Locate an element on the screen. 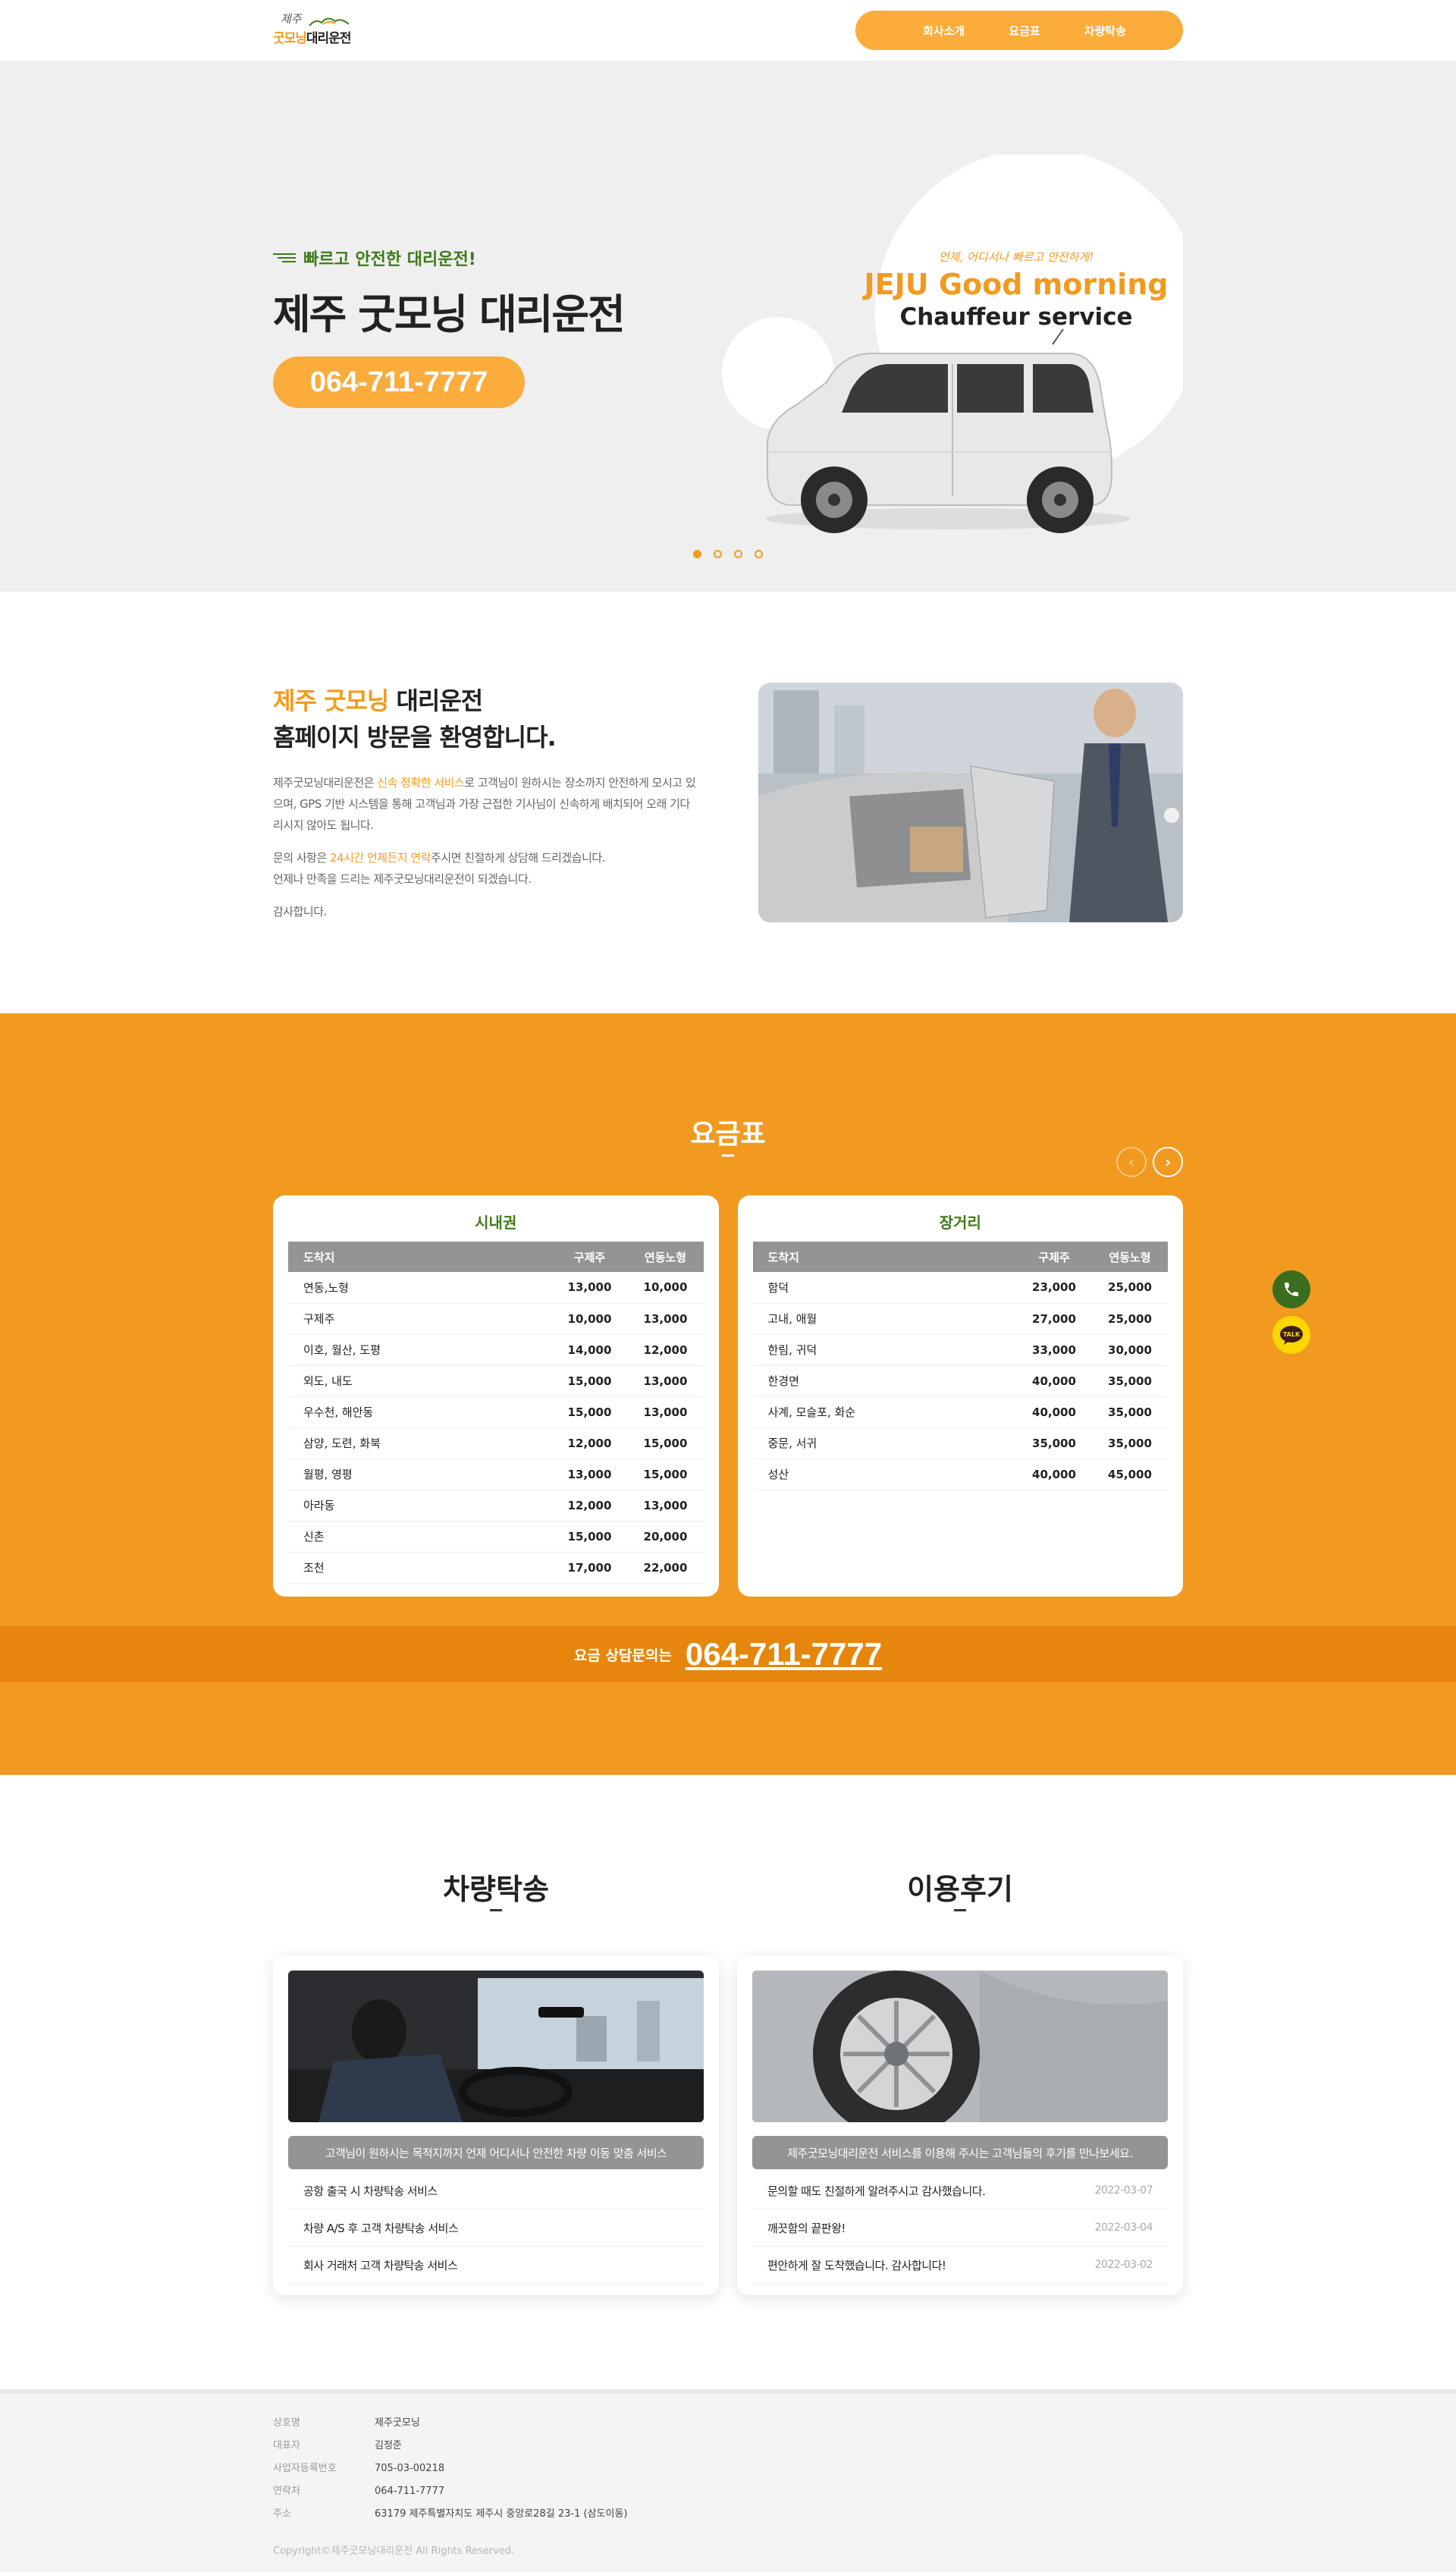 The height and width of the screenshot is (2572, 1456). hero-art-script: 언제, 어디서나 빠르고 안전하게! is located at coordinates (1016, 257).